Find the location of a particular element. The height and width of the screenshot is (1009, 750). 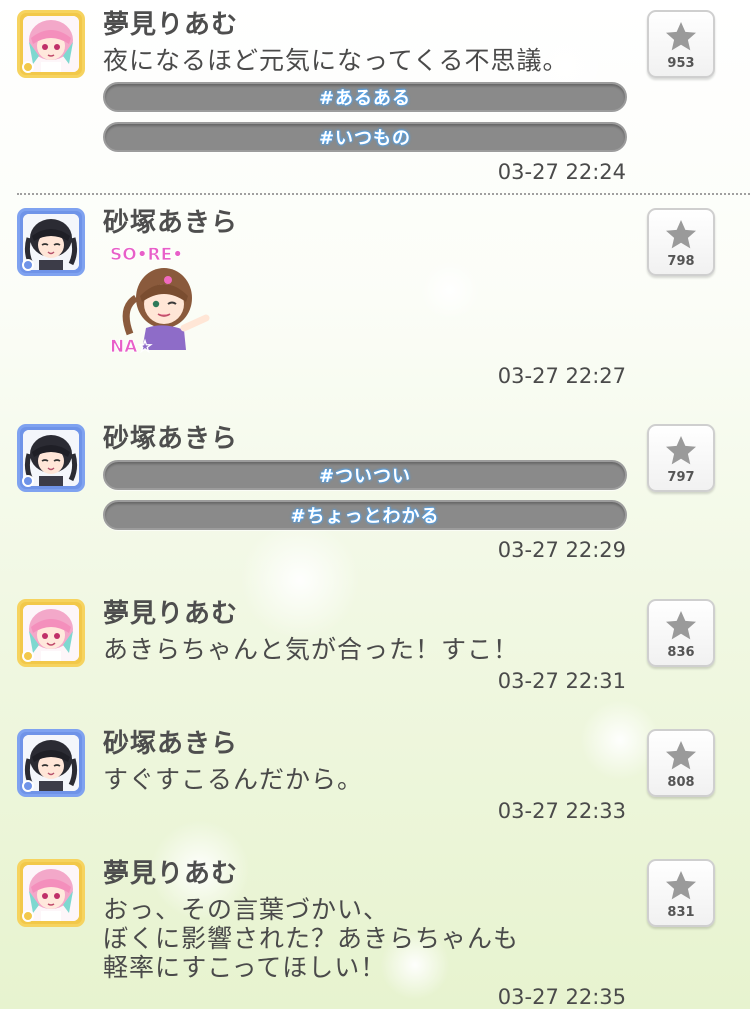

timestamp: 03-27 22:29 is located at coordinates (561, 550).